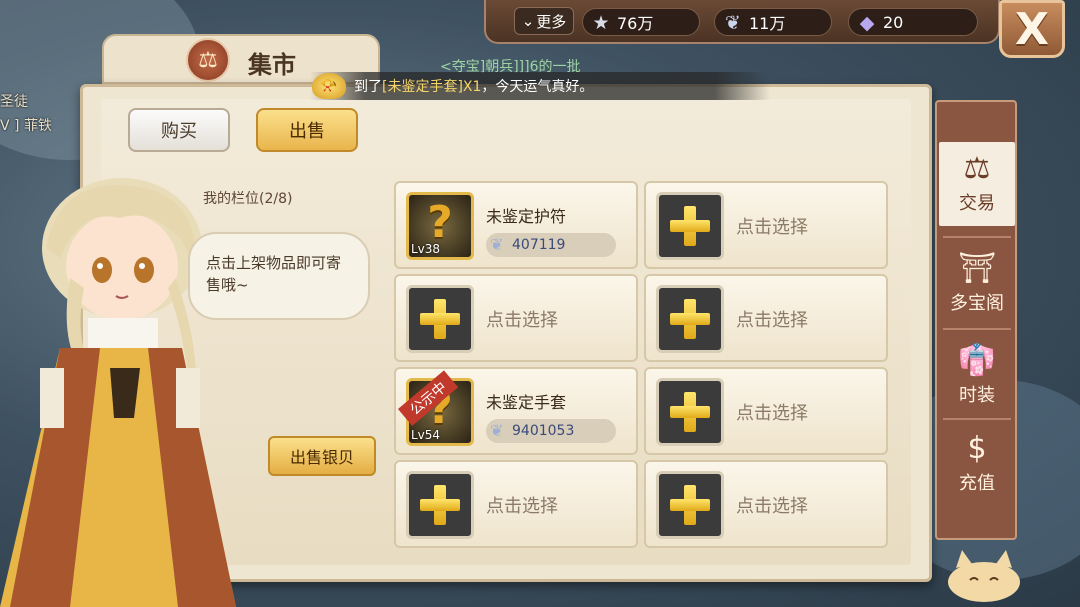 The image size is (1080, 607). I want to click on item-price: ❦ 407119, so click(551, 245).